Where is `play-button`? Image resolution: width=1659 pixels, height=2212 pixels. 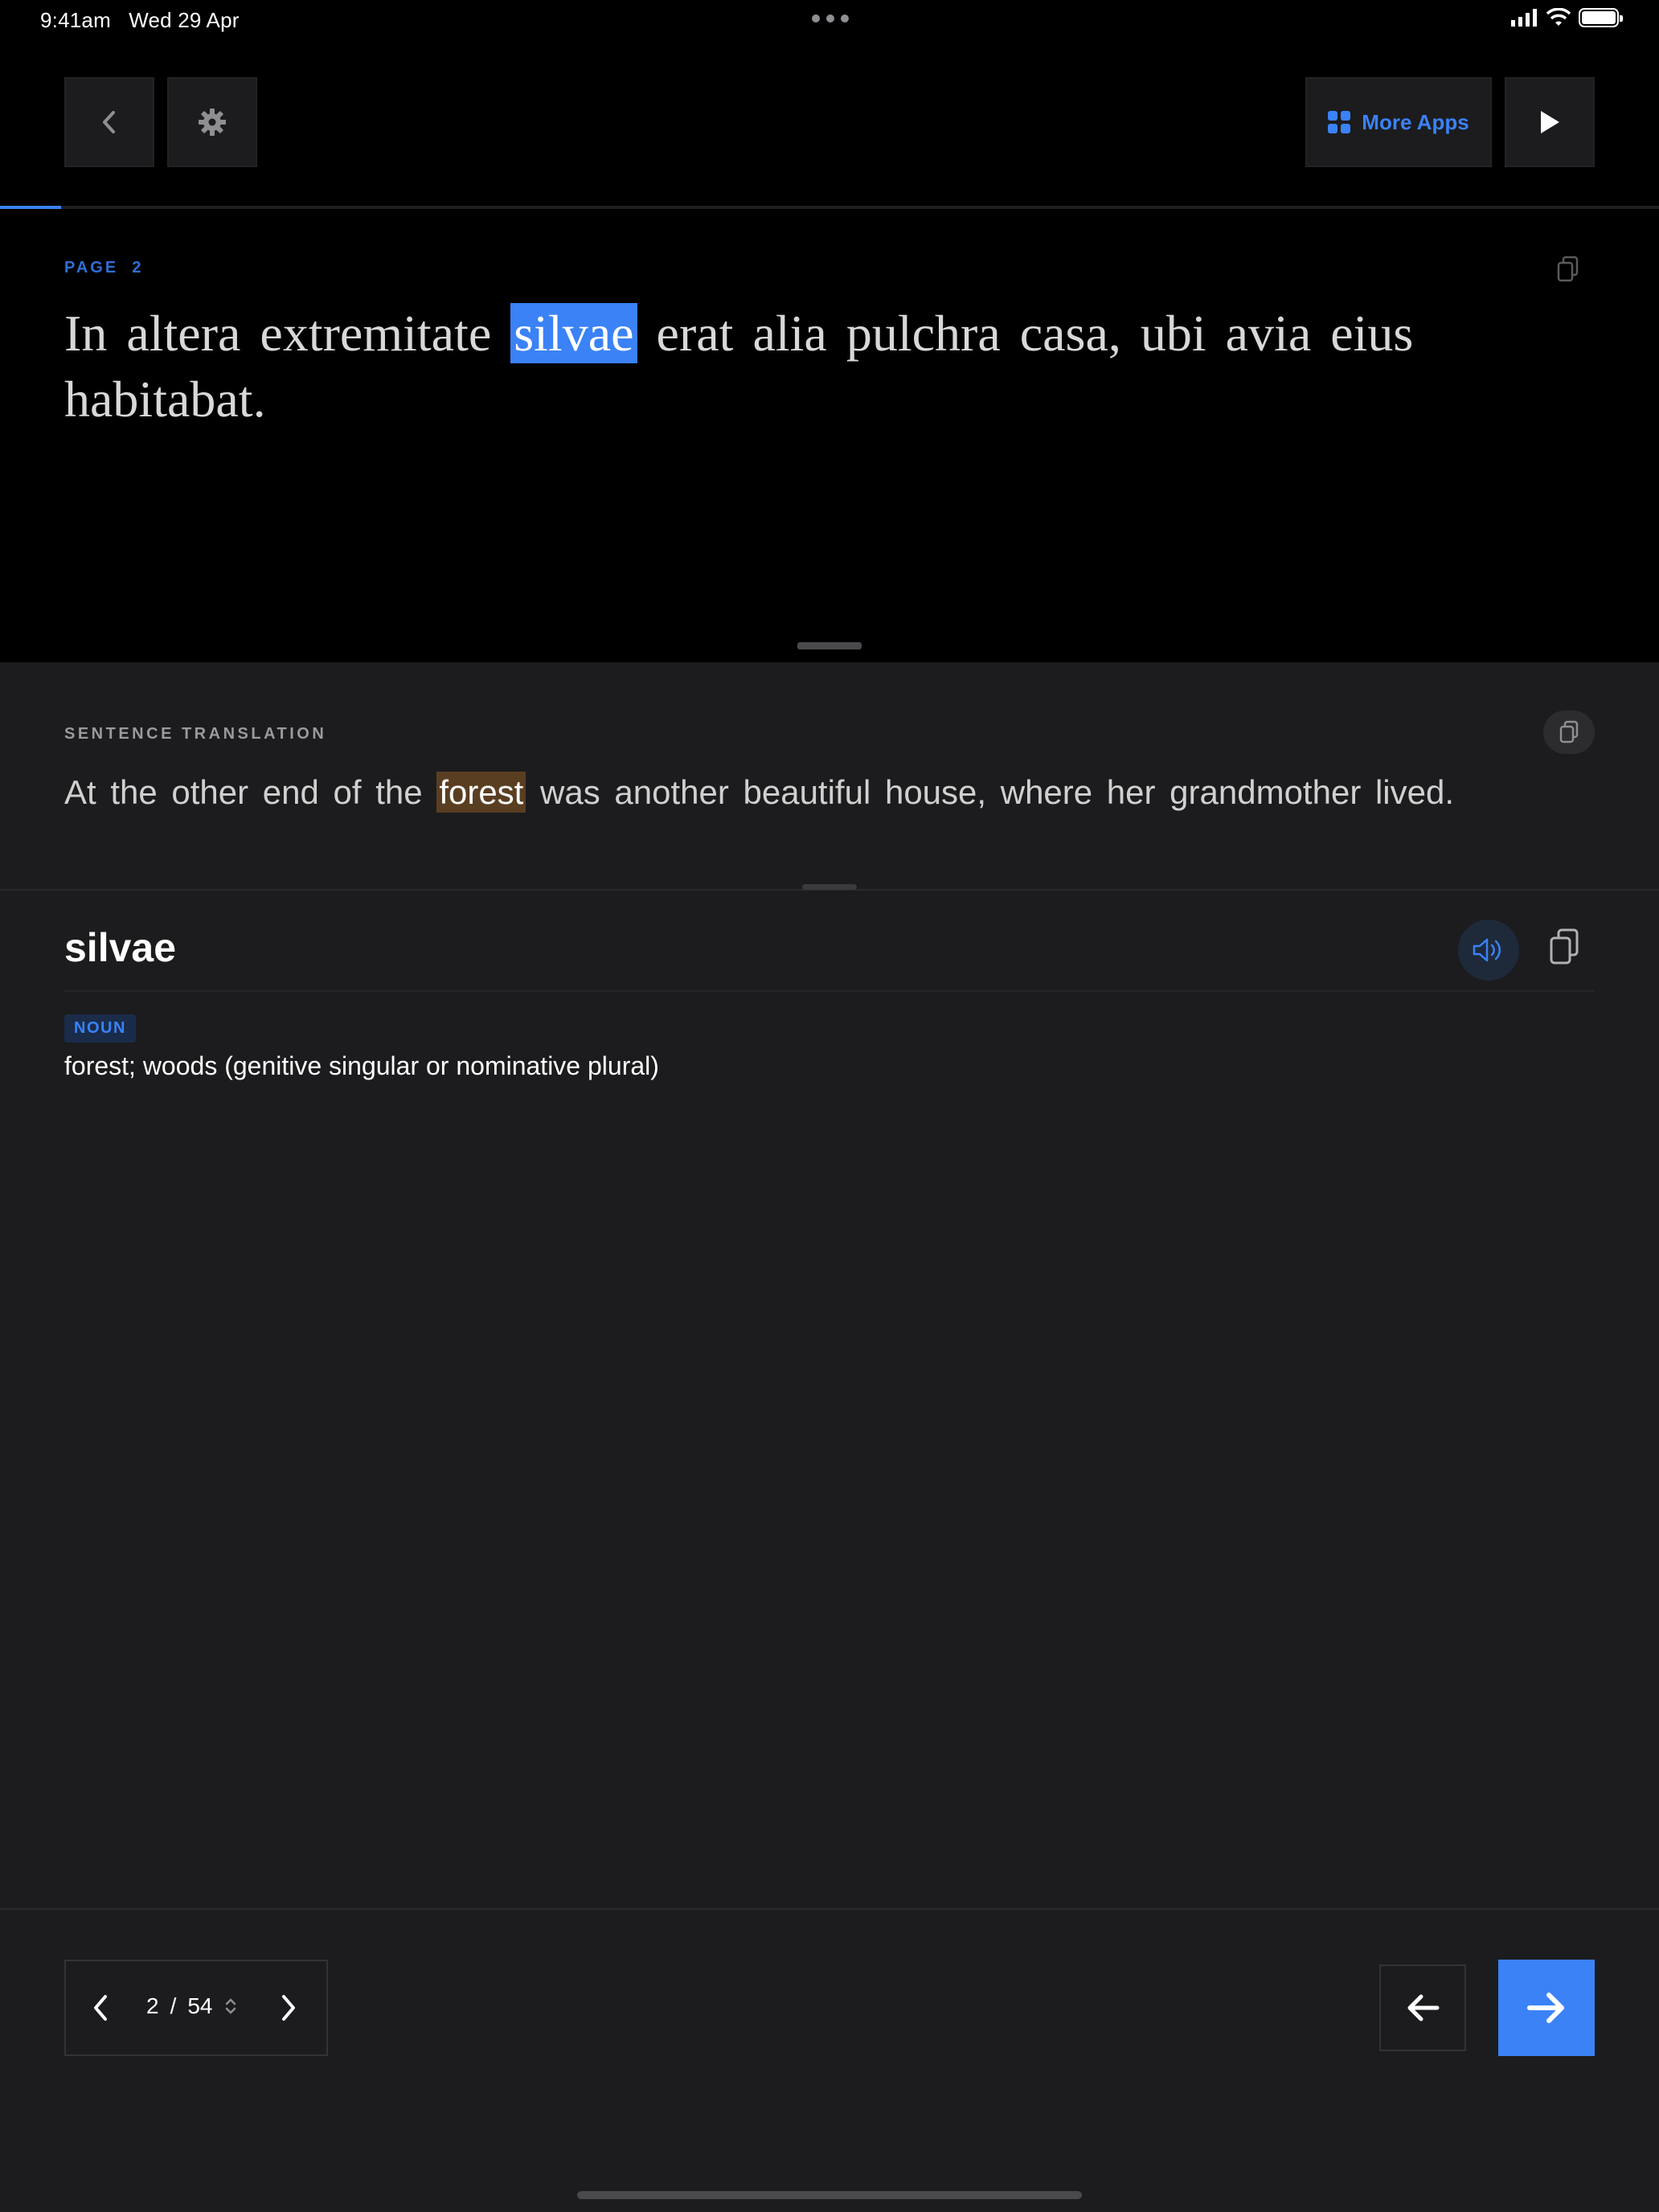
play-button is located at coordinates (1550, 122).